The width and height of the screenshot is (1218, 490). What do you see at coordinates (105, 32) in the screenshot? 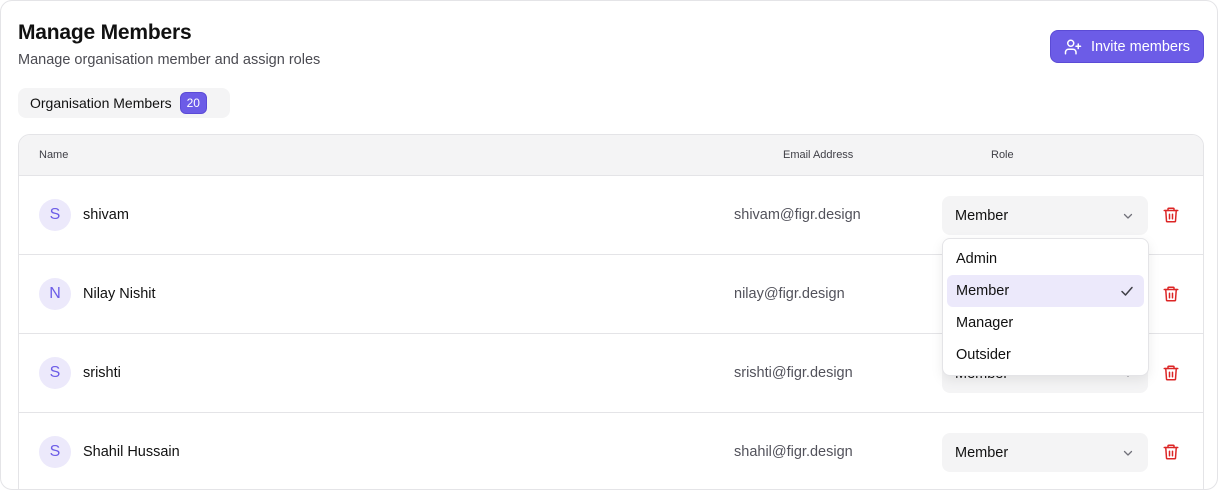
I see `page-title: Manage Members` at bounding box center [105, 32].